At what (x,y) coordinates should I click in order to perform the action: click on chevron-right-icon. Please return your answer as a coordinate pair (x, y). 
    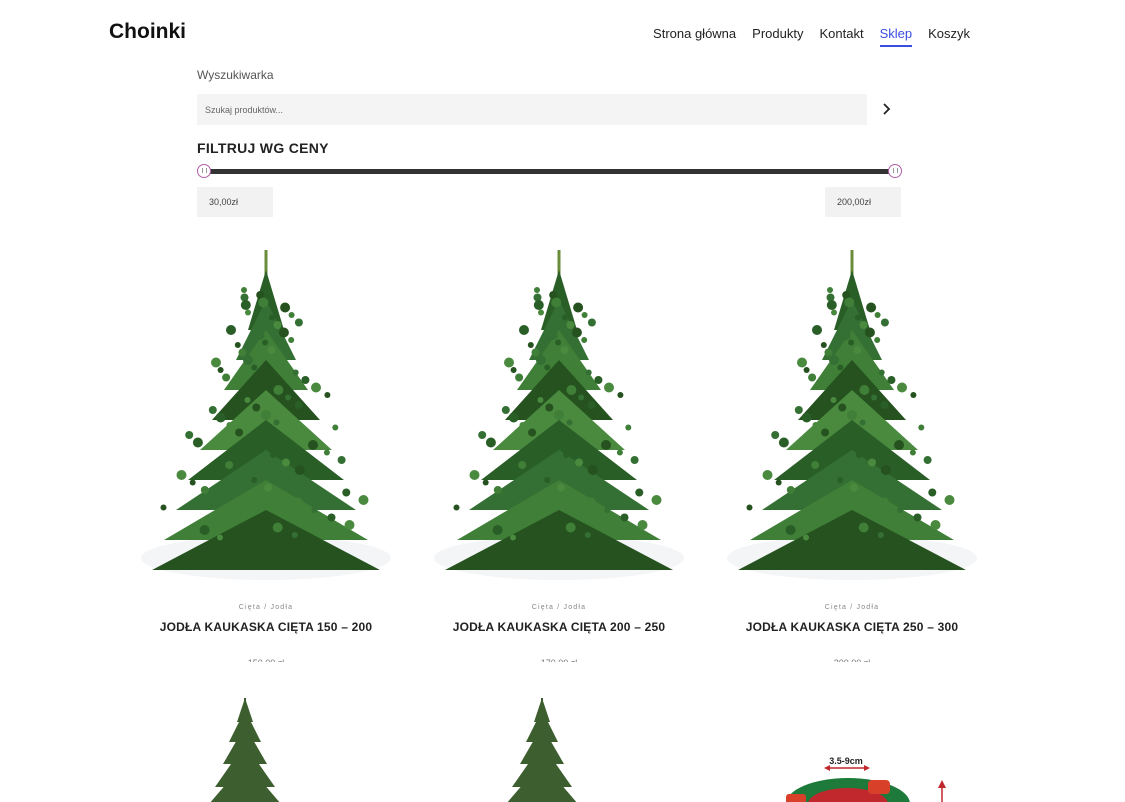
    Looking at the image, I should click on (887, 109).